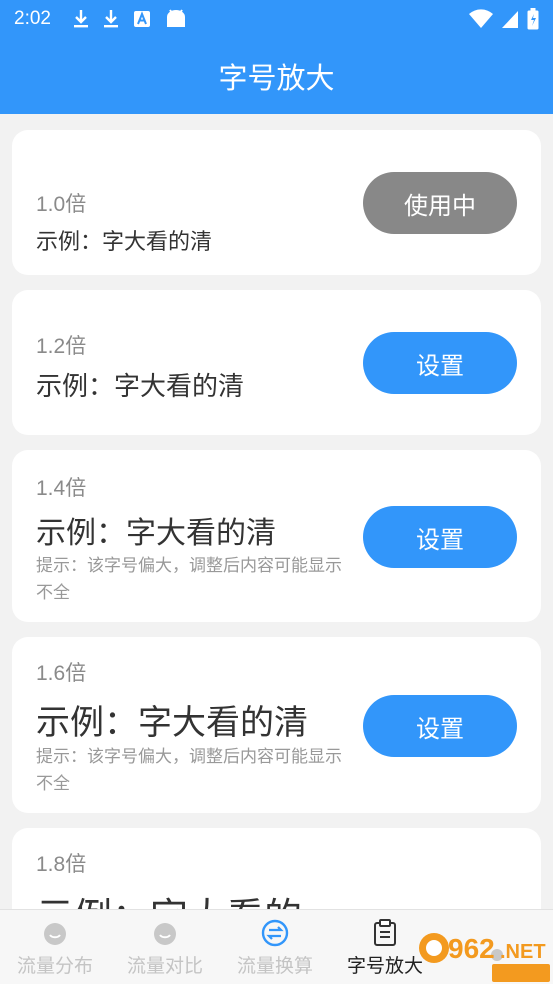 This screenshot has width=553, height=984. I want to click on page-title: 字号放大, so click(276, 78).